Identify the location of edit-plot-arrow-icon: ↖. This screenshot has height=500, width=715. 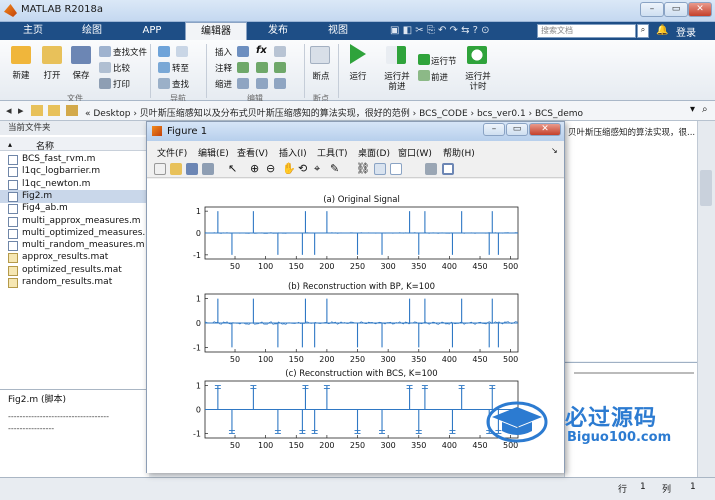
(232, 168).